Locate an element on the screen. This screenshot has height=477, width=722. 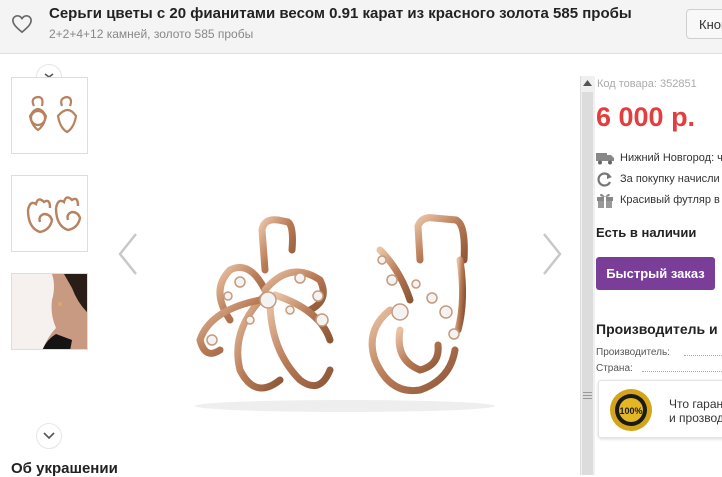
guarantee-text: Что гаран и прозвод is located at coordinates (695, 411).